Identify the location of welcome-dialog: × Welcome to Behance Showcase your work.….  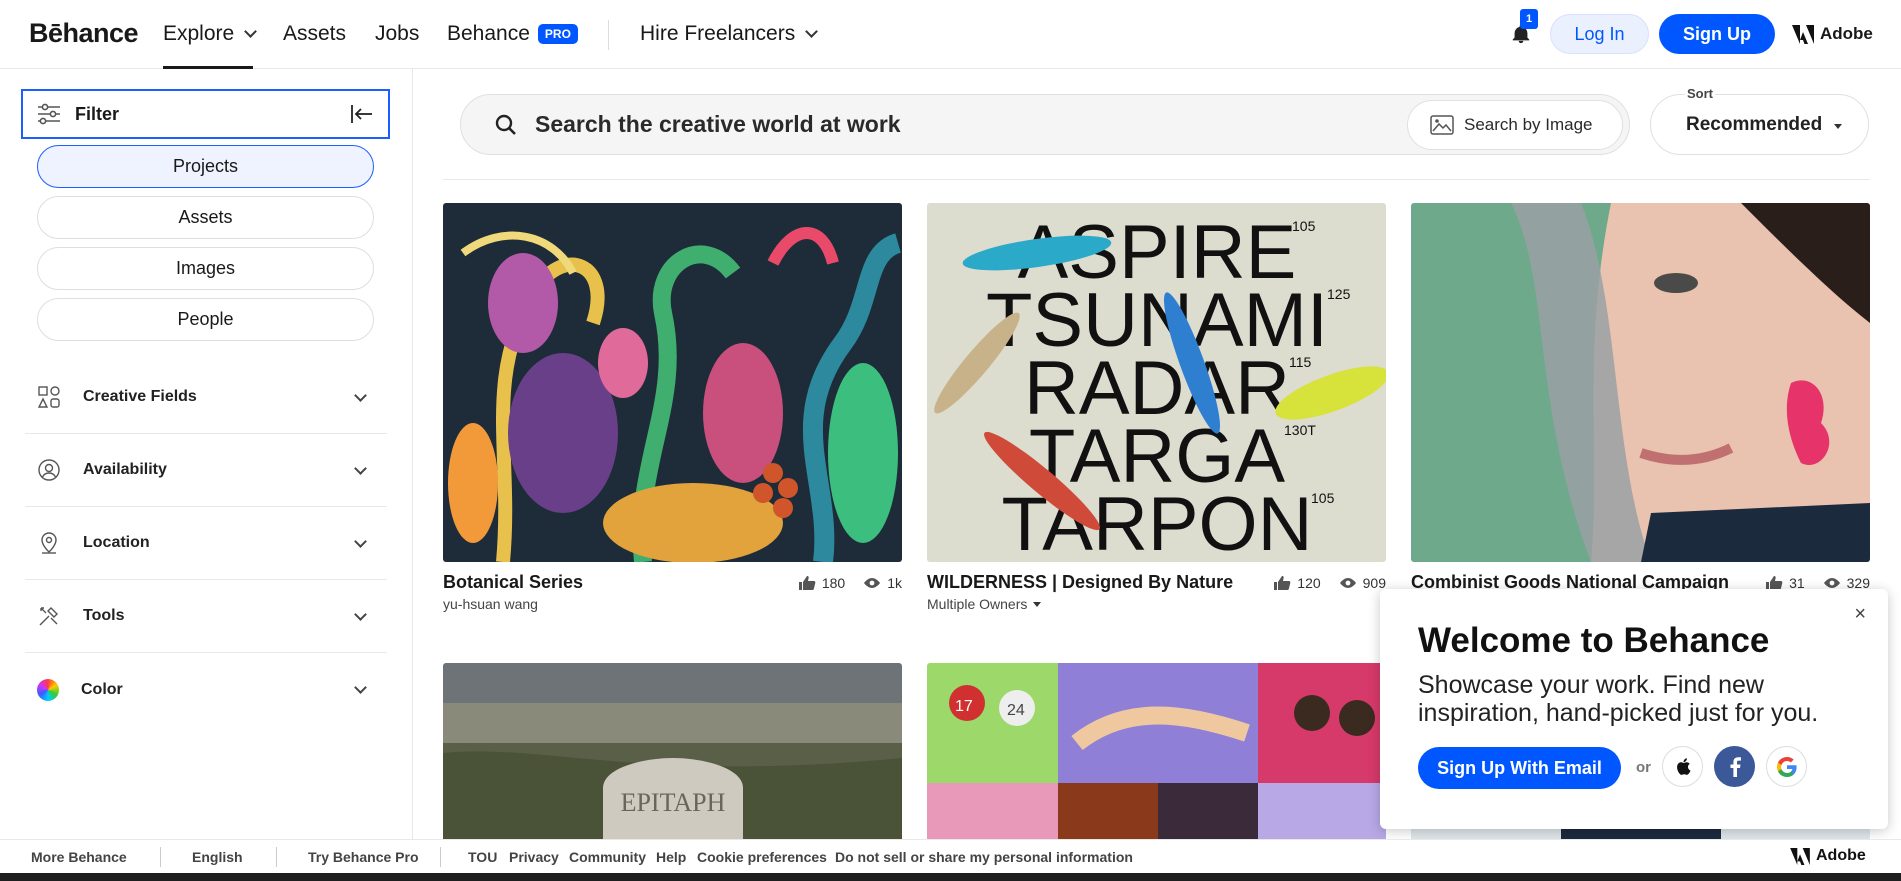
(1634, 709).